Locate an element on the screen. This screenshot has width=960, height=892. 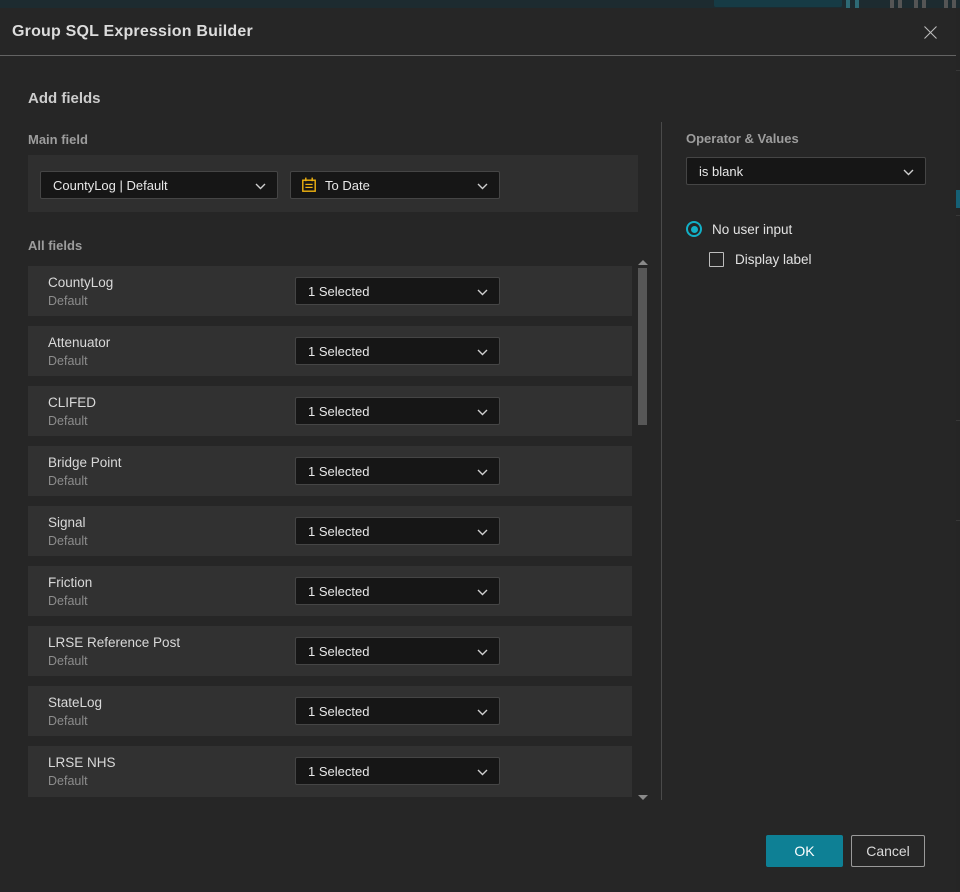
field-name: LRSE Reference Post is located at coordinates (114, 642).